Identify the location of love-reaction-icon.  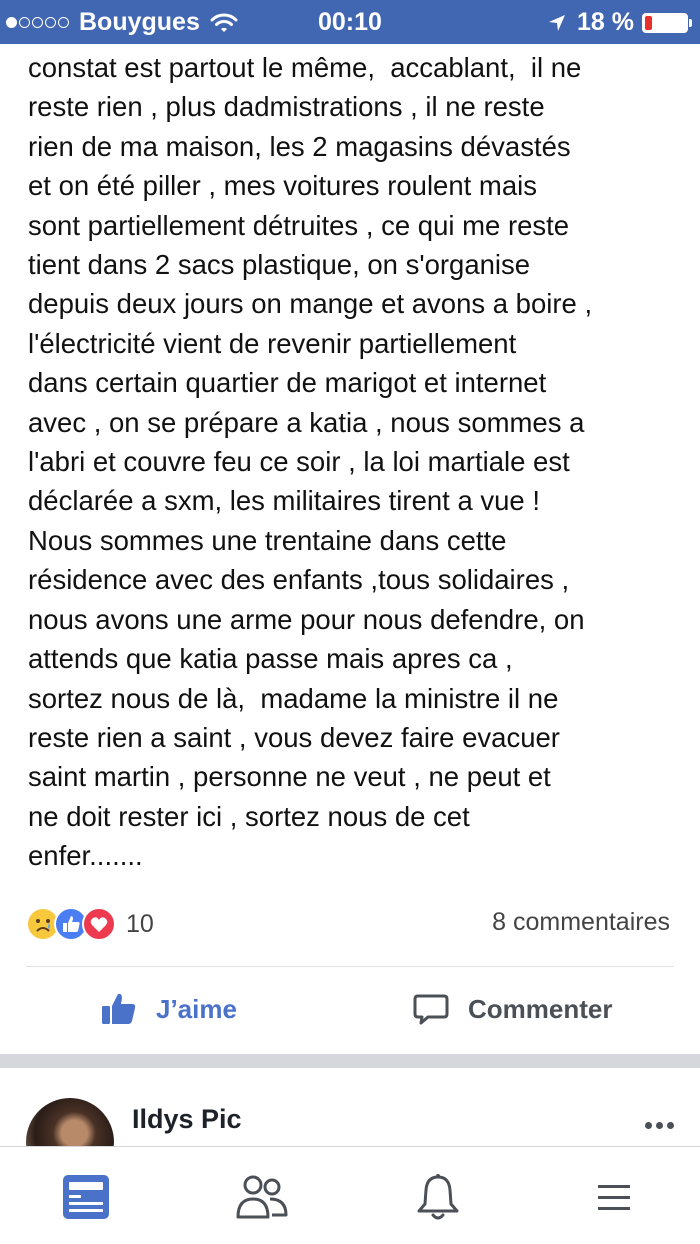
(99, 924).